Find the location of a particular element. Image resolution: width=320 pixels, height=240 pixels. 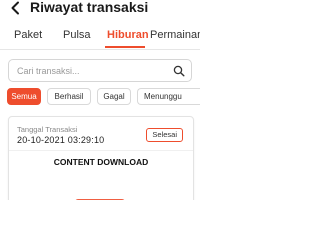

tab-permainan: Permainan is located at coordinates (175, 35).